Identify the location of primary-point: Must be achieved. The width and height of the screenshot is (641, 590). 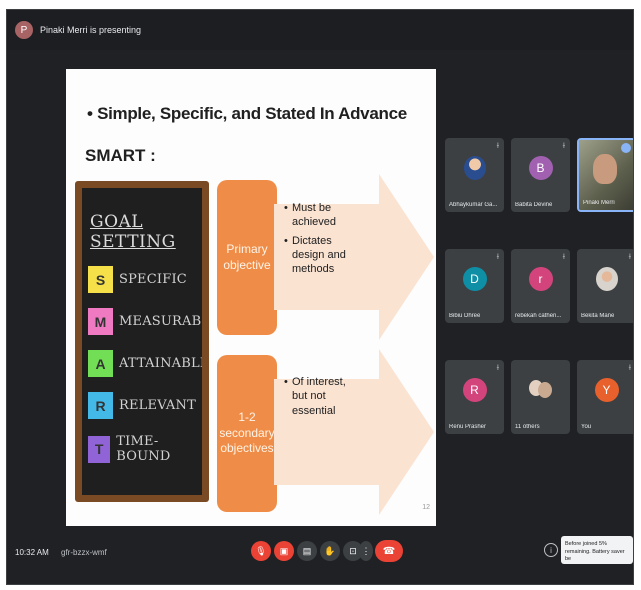
(315, 215).